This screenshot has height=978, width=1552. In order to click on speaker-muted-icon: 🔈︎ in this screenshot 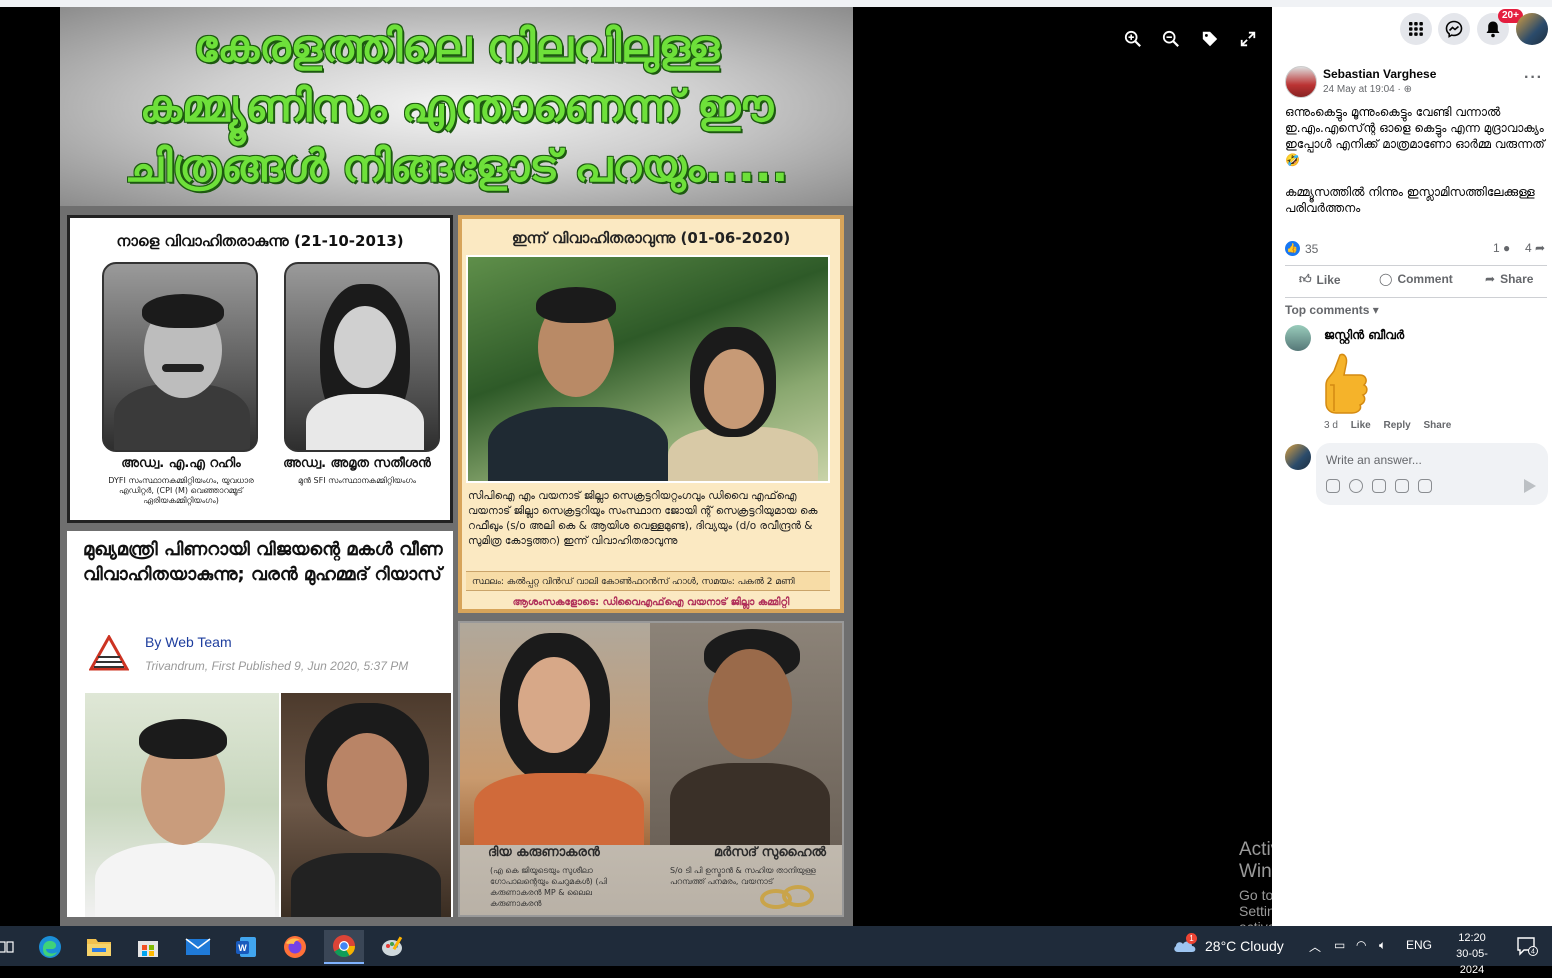, I will do `click(1382, 945)`.